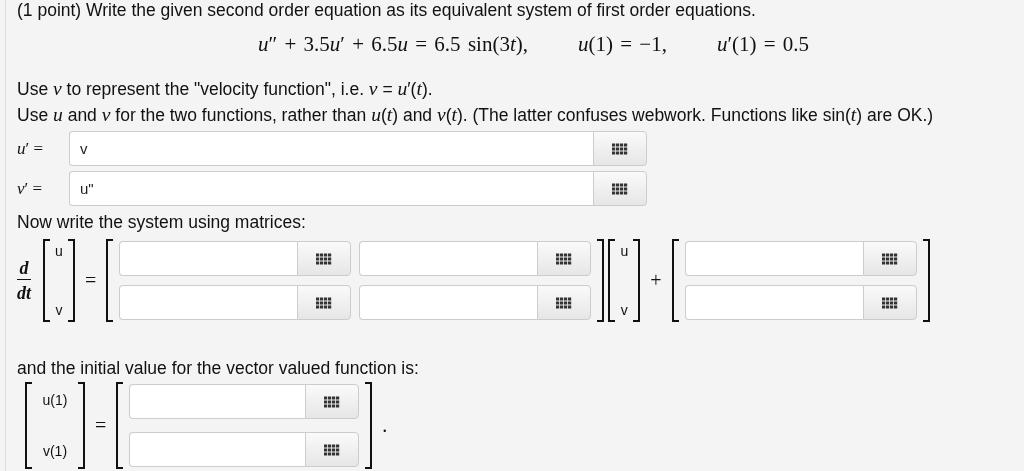  What do you see at coordinates (162, 222) in the screenshot?
I see `instruction-text: Now write the system using matrices:` at bounding box center [162, 222].